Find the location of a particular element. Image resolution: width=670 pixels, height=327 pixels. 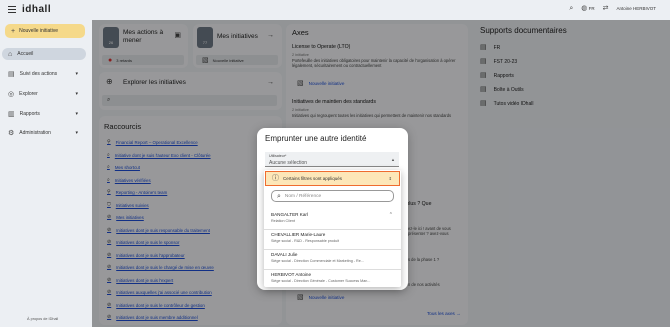

user-select-value: Aucune sélection is located at coordinates (288, 163).